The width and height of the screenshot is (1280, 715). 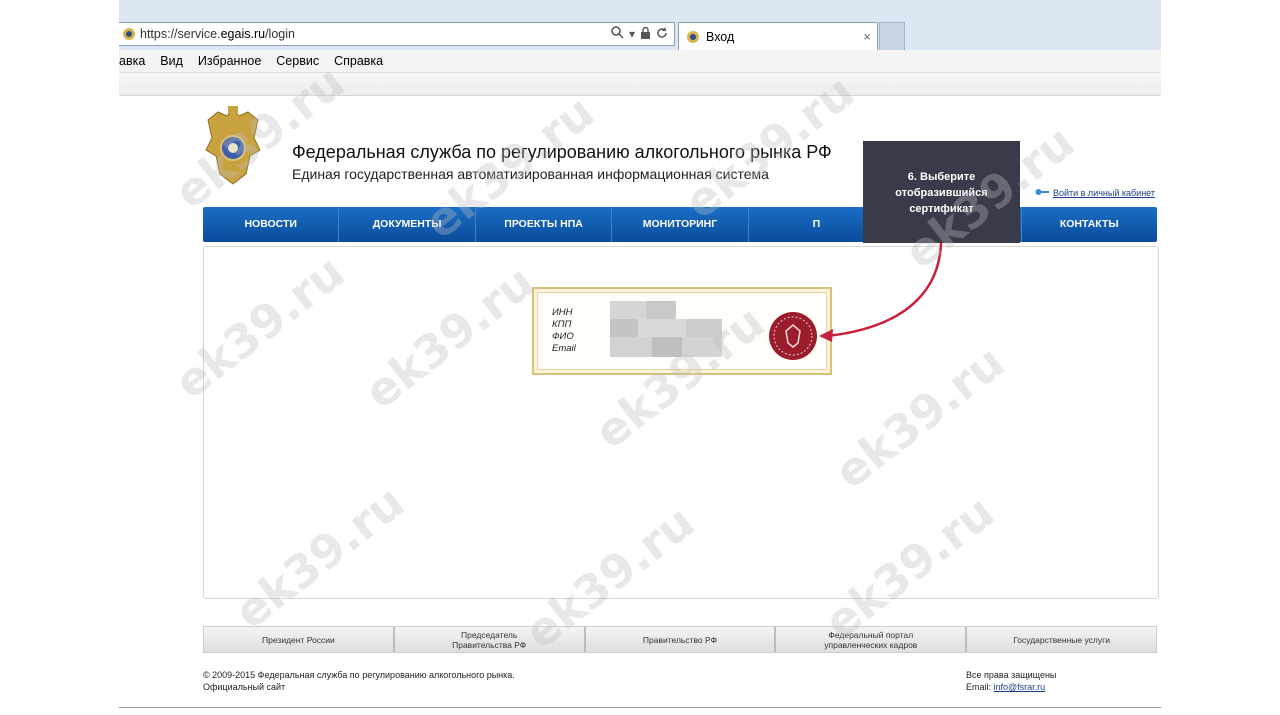 I want to click on url-text: https://service.egais.ru/login, so click(x=375, y=34).